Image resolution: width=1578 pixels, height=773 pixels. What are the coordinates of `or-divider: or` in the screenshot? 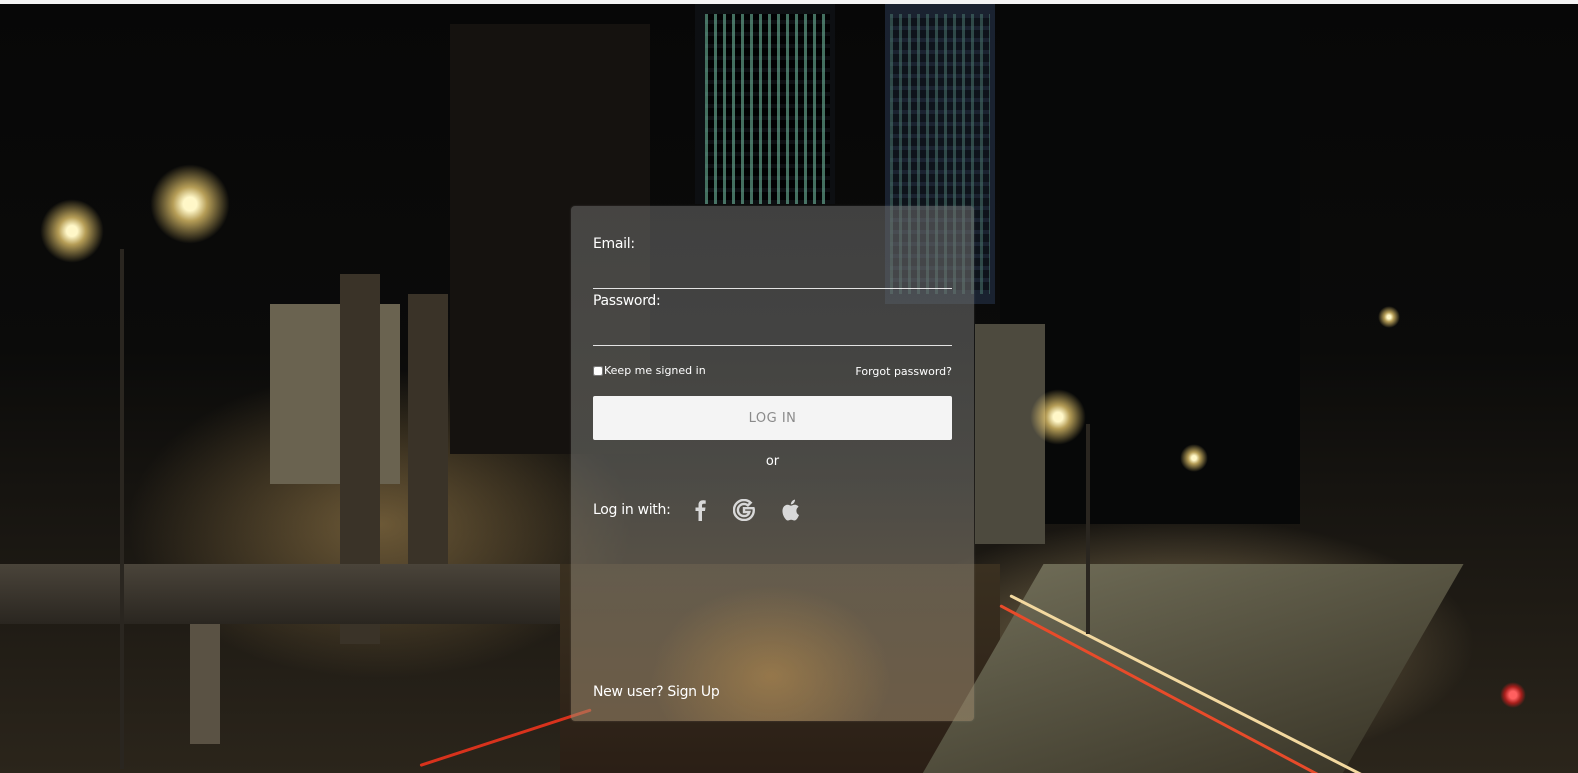 It's located at (772, 461).